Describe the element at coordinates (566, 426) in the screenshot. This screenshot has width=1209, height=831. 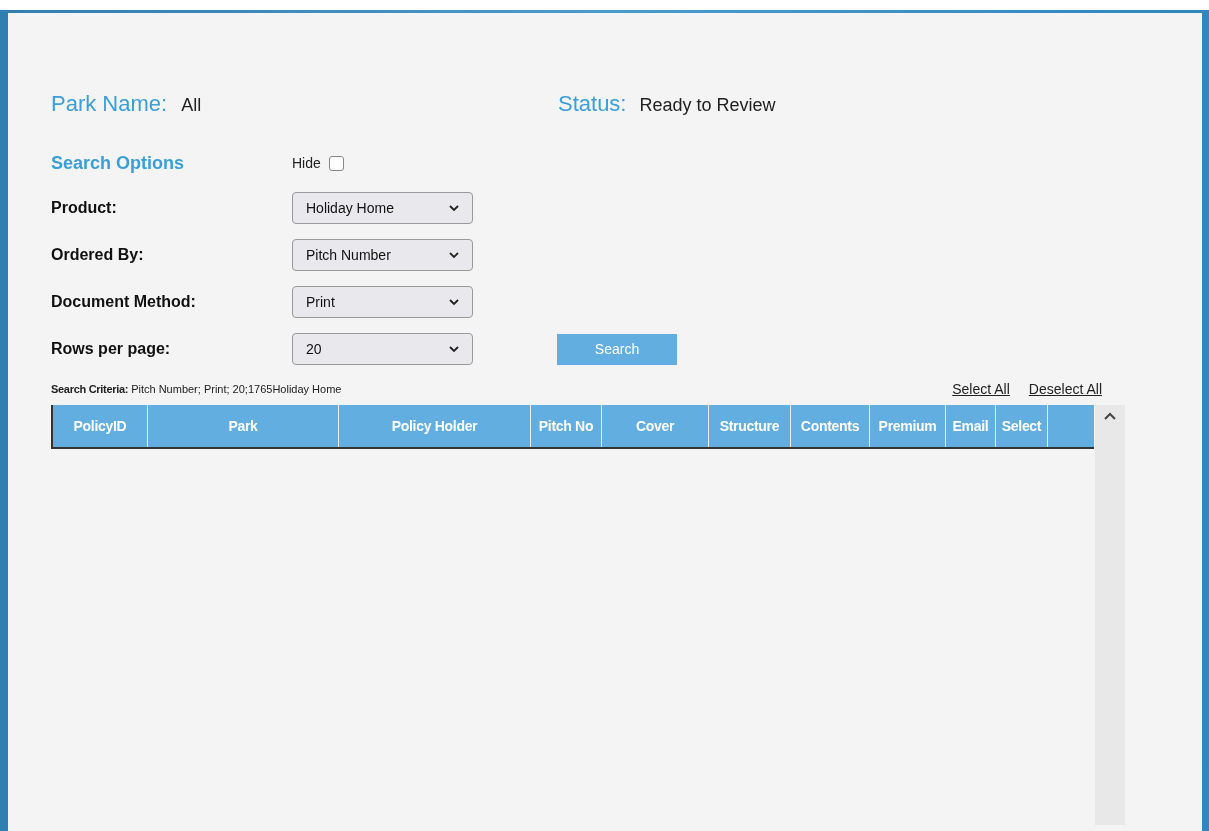
I see `column-header: Pitch No` at that location.